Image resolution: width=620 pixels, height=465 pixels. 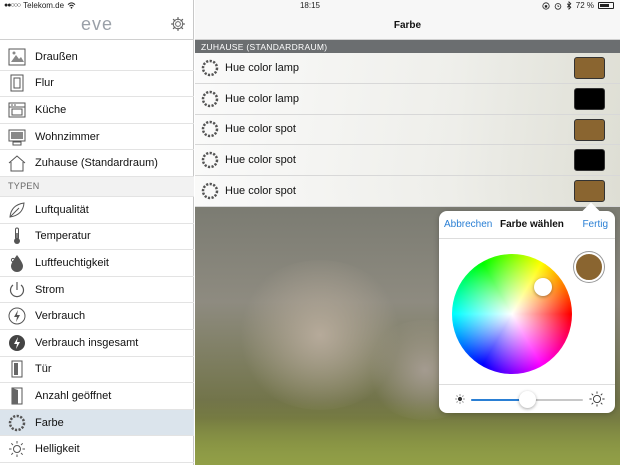 I want to click on brightness-slider-row, so click(x=527, y=398).